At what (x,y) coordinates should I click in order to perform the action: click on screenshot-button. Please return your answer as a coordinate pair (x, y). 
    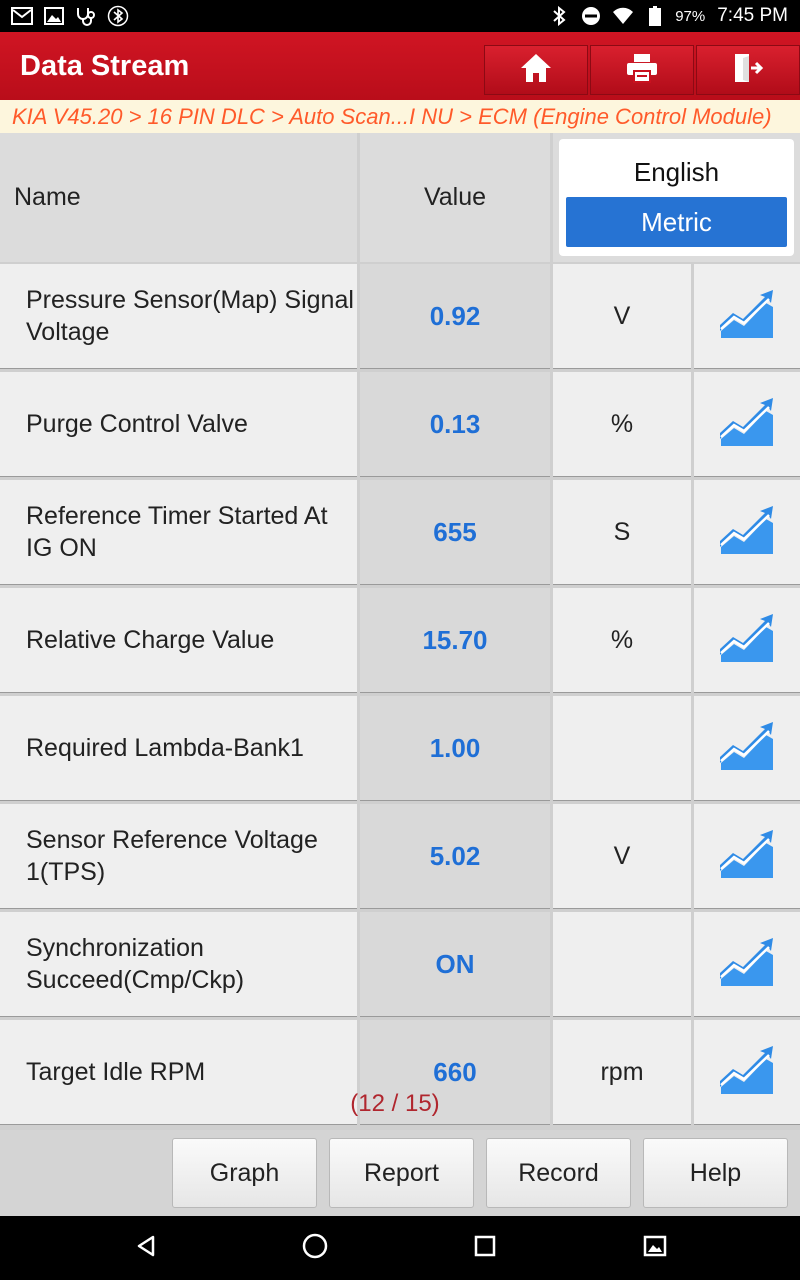
    Looking at the image, I should click on (655, 1248).